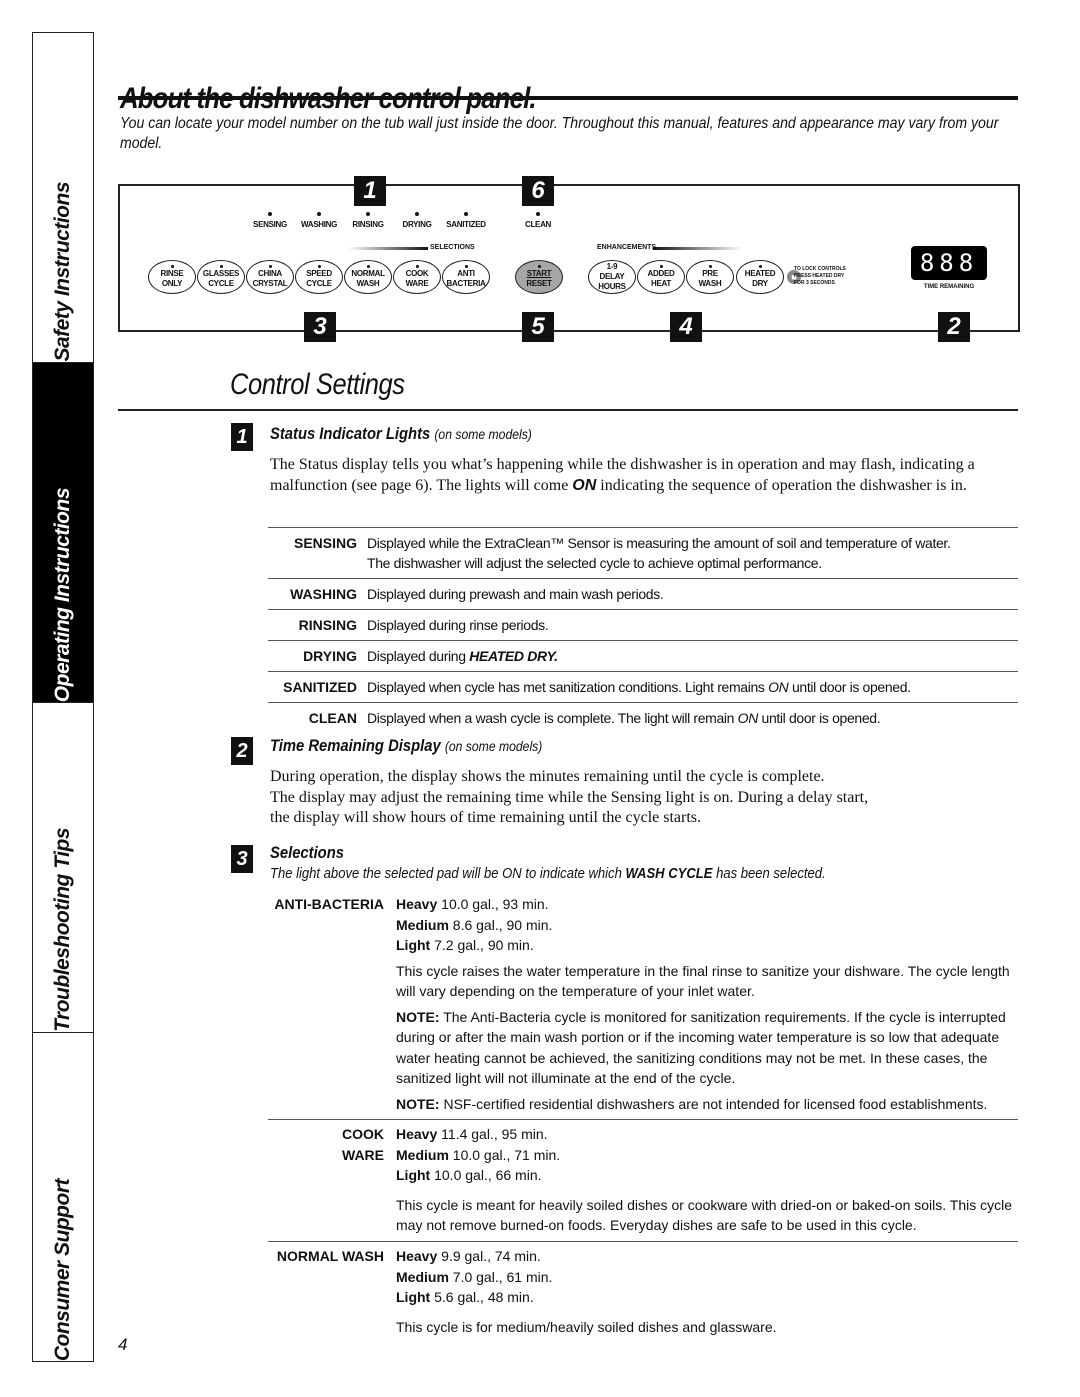 The height and width of the screenshot is (1397, 1080). I want to click on tab-label: Consumer Support, so click(62, 1269).